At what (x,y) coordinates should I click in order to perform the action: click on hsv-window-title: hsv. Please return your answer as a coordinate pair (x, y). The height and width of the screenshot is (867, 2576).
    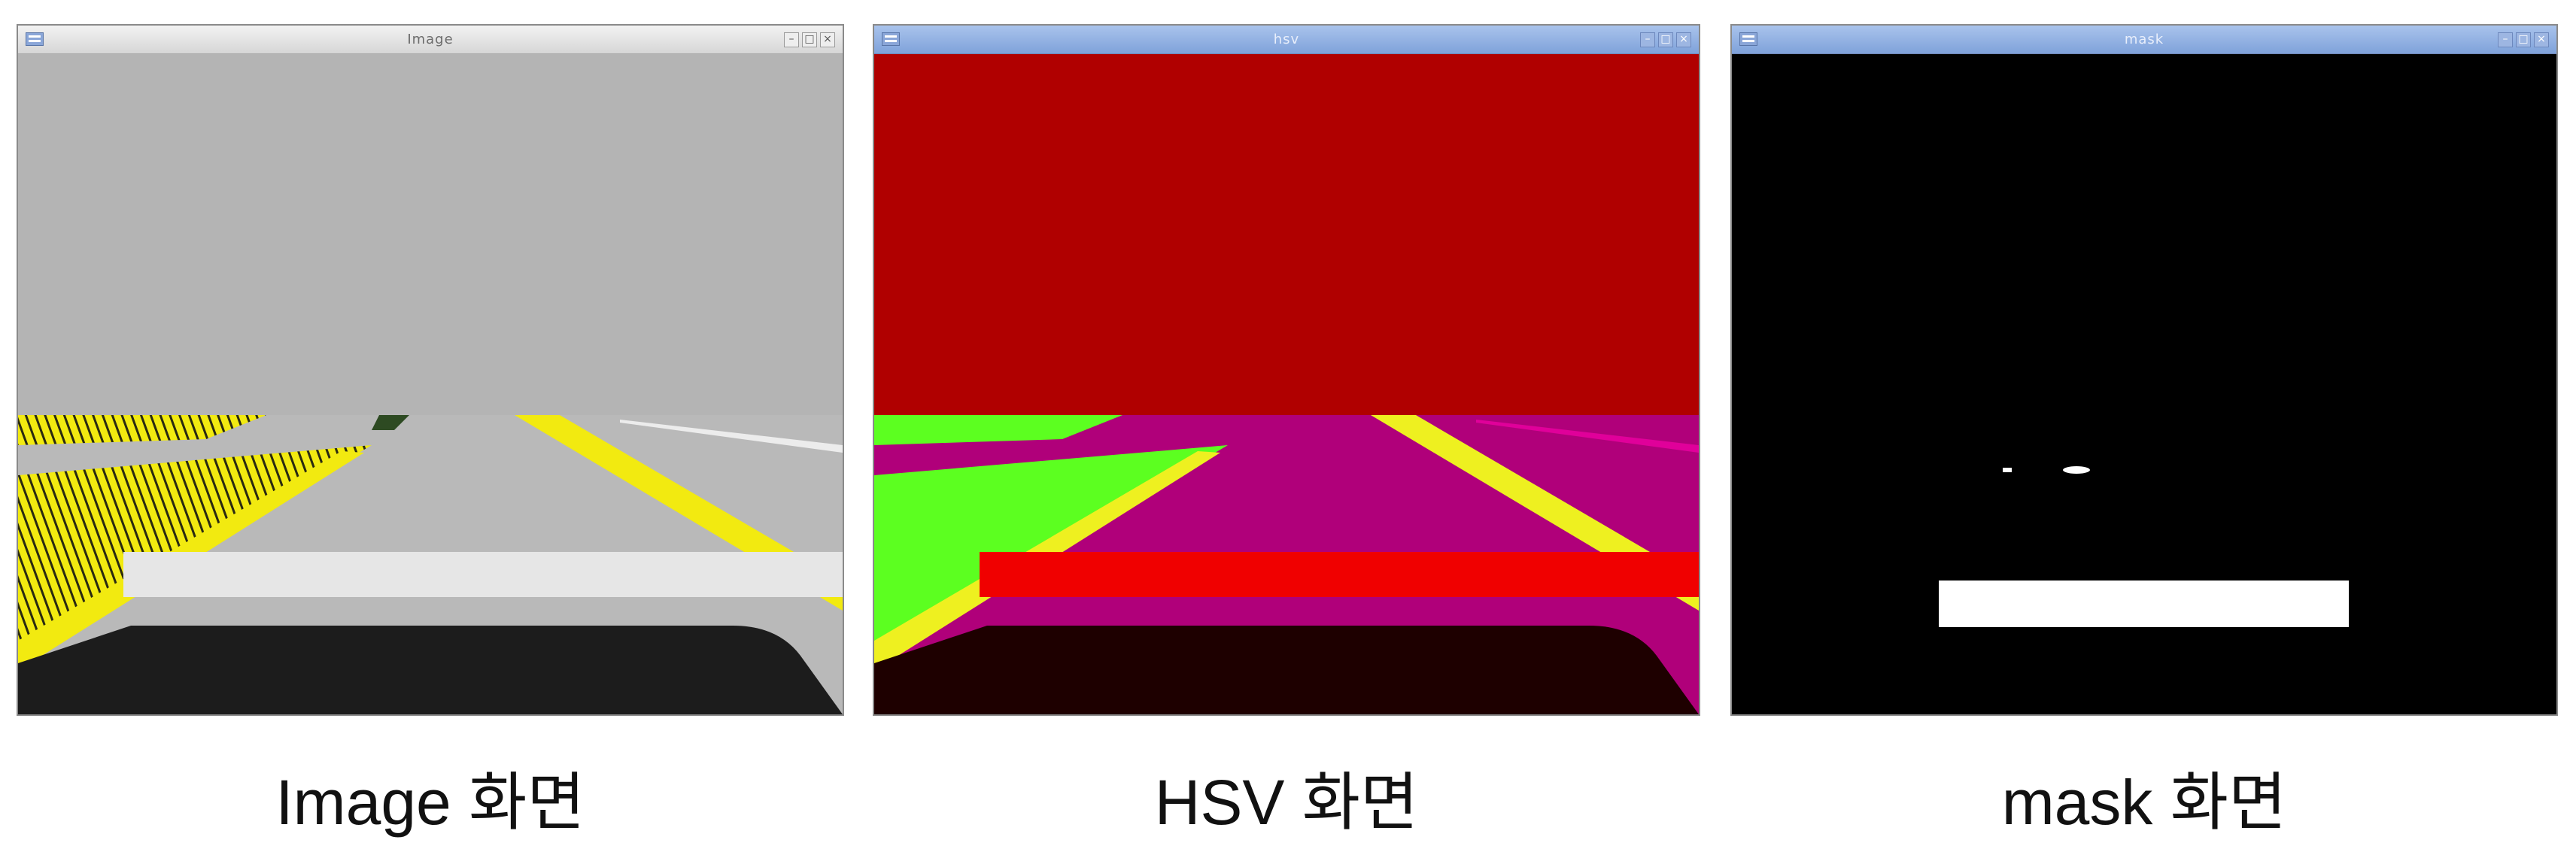
    Looking at the image, I should click on (1287, 39).